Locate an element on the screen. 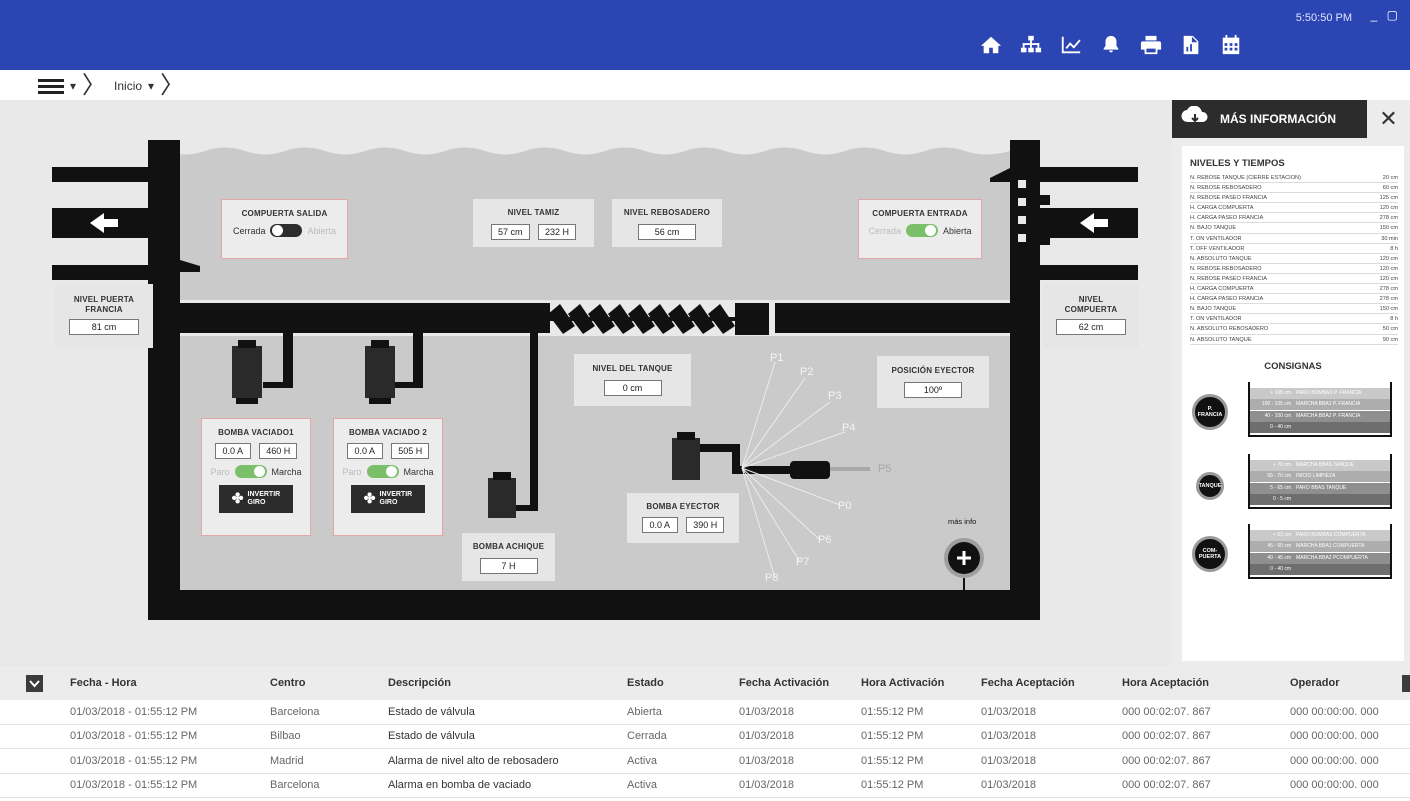  left-wall is located at coordinates (164, 380).